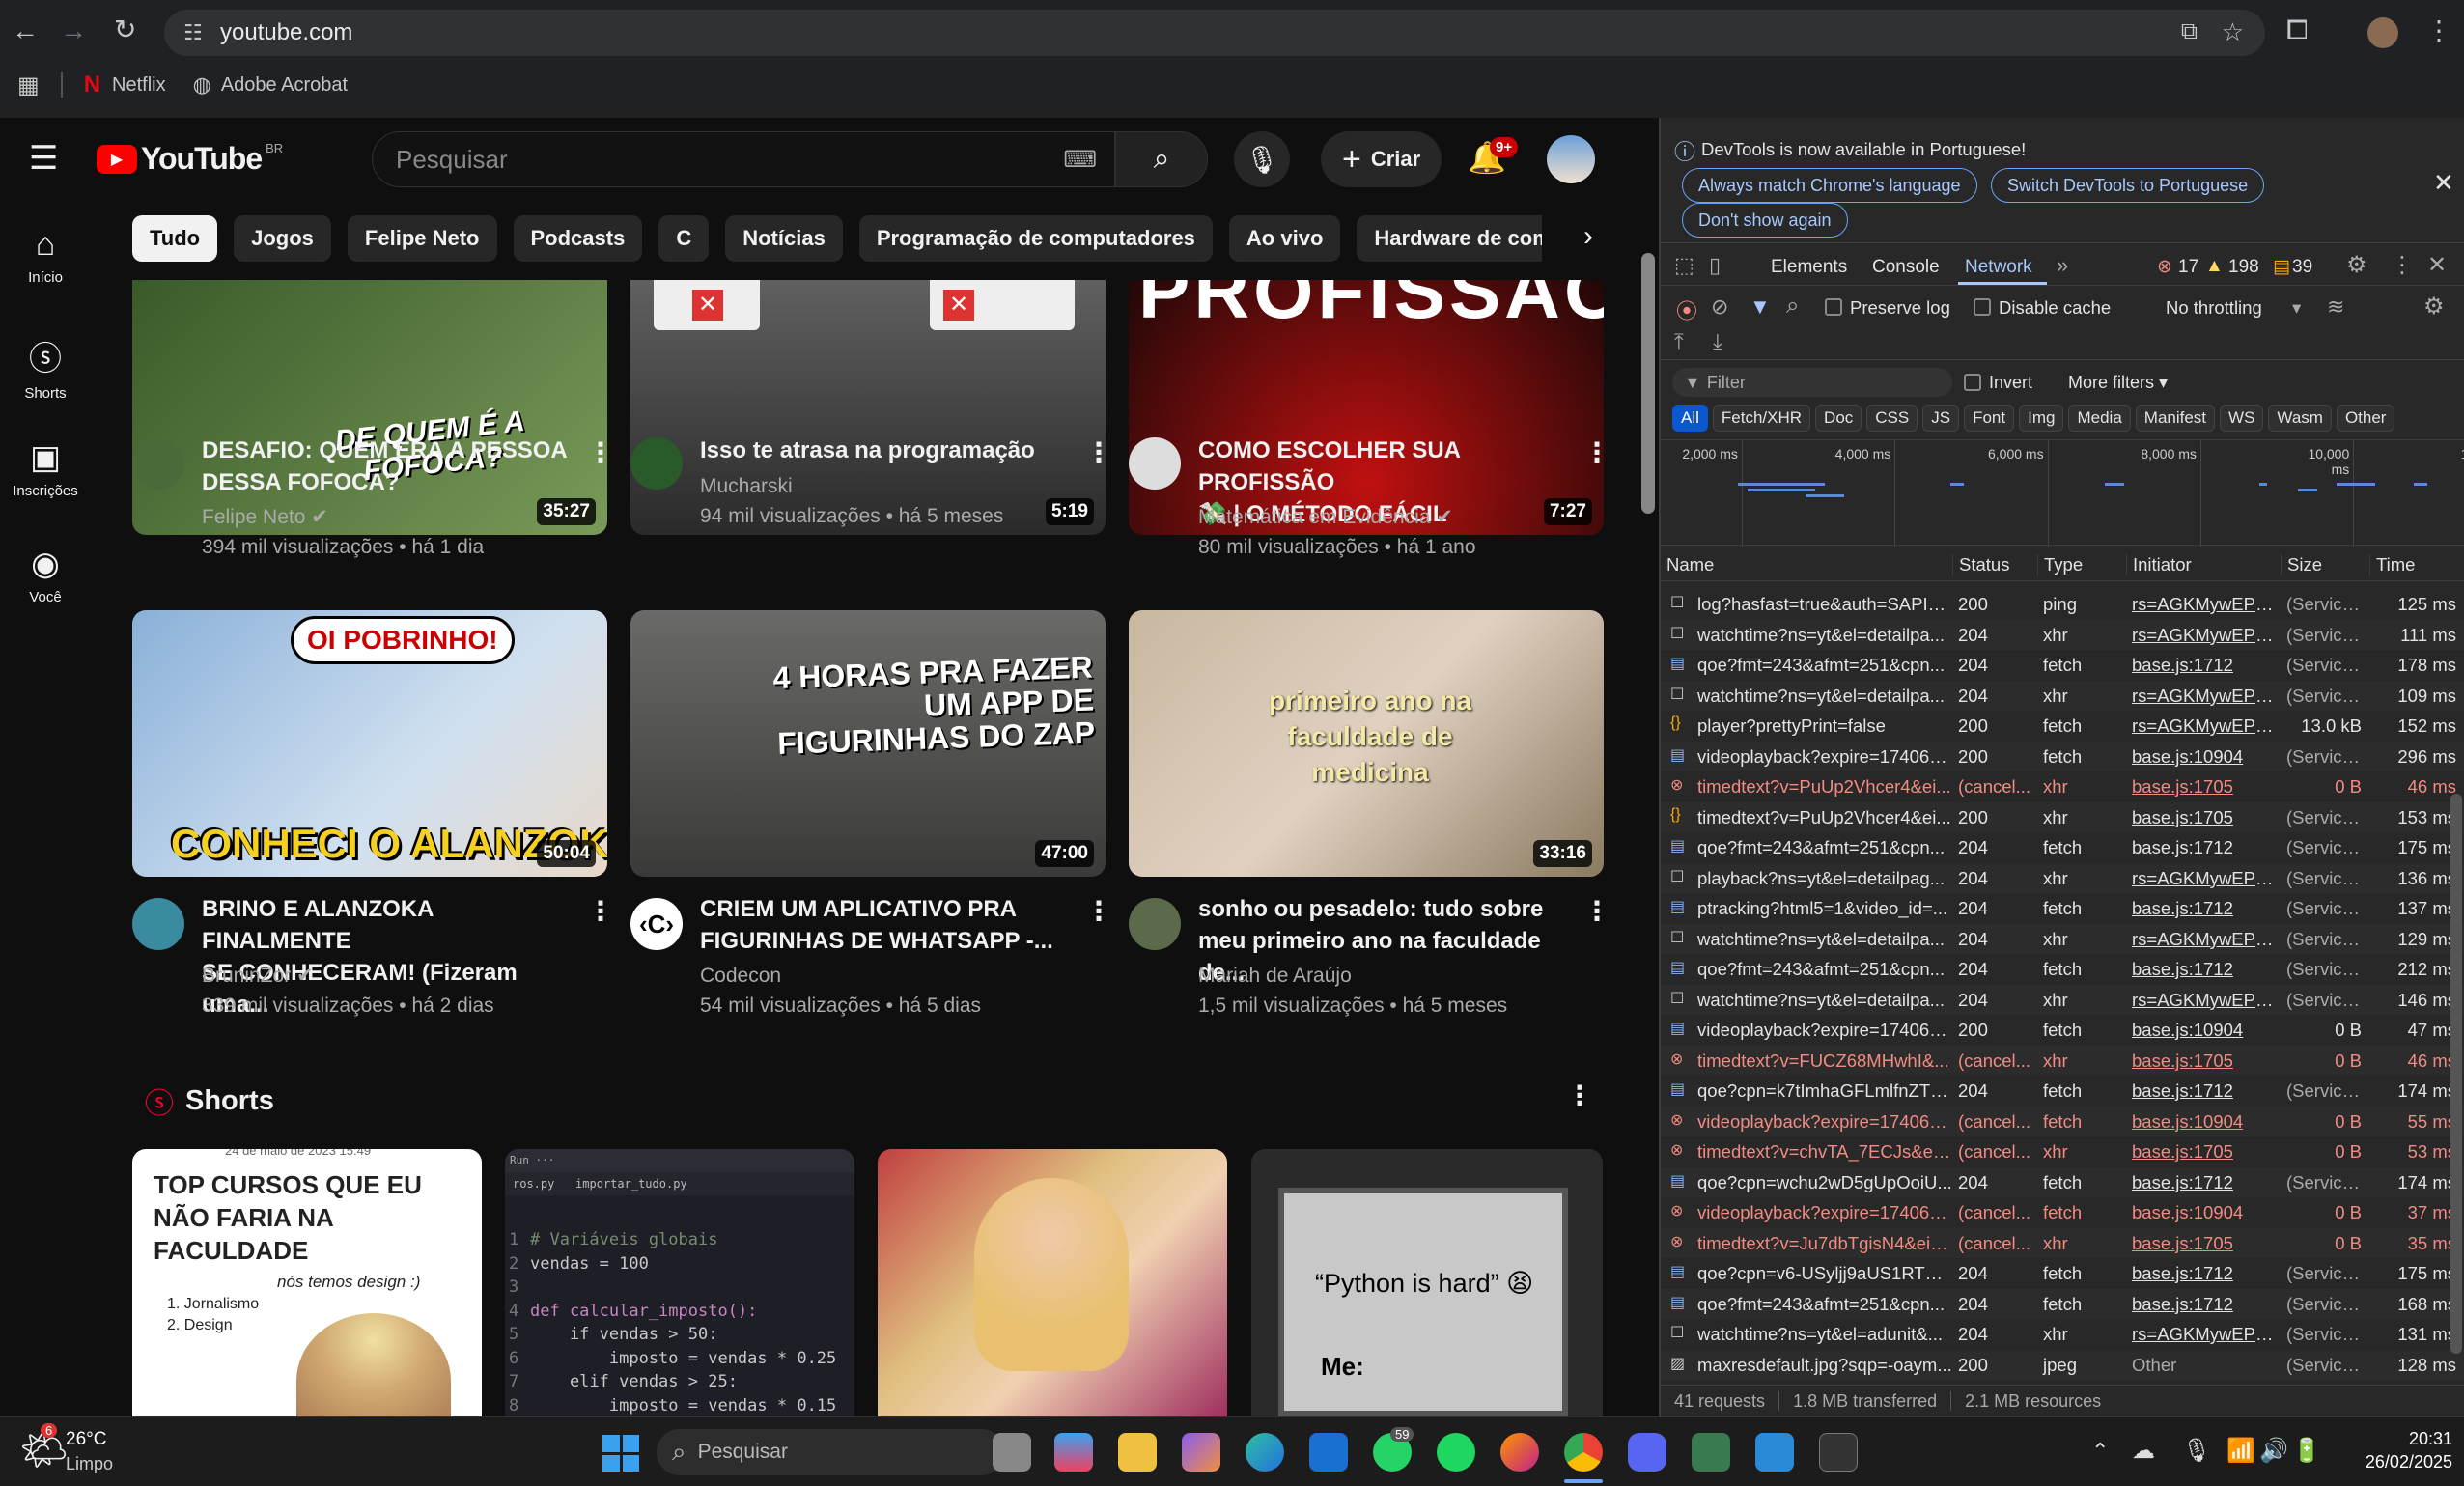 The width and height of the screenshot is (2464, 1486). Describe the element at coordinates (884, 909) in the screenshot. I see `video-title: CRIEM UM APLICATIVO PRA` at that location.